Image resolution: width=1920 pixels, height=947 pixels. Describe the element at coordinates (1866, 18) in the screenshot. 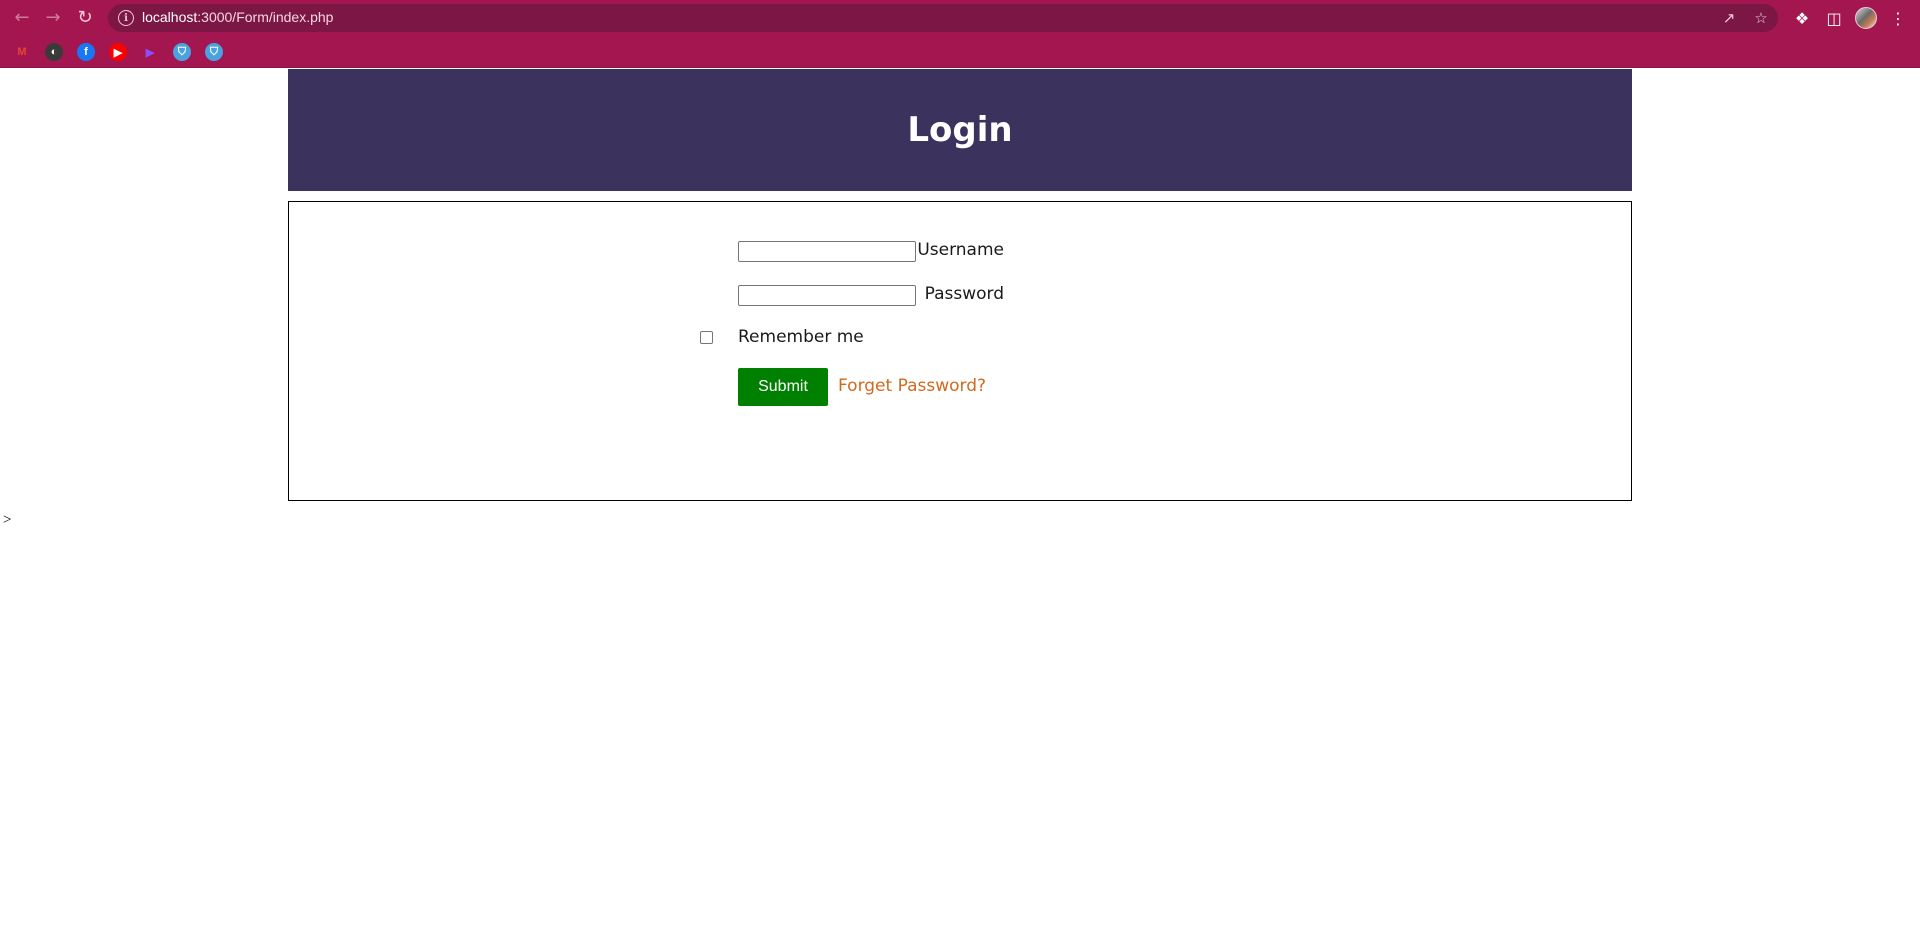

I see `profile-avatar` at that location.